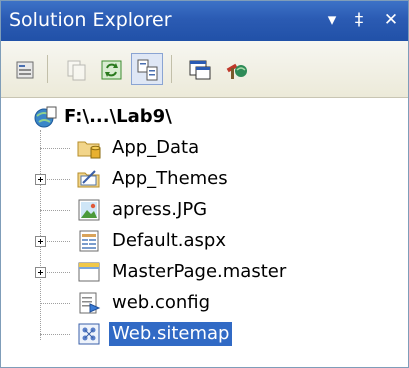 The height and width of the screenshot is (368, 409). I want to click on show-all-files-icon, so click(76, 70).